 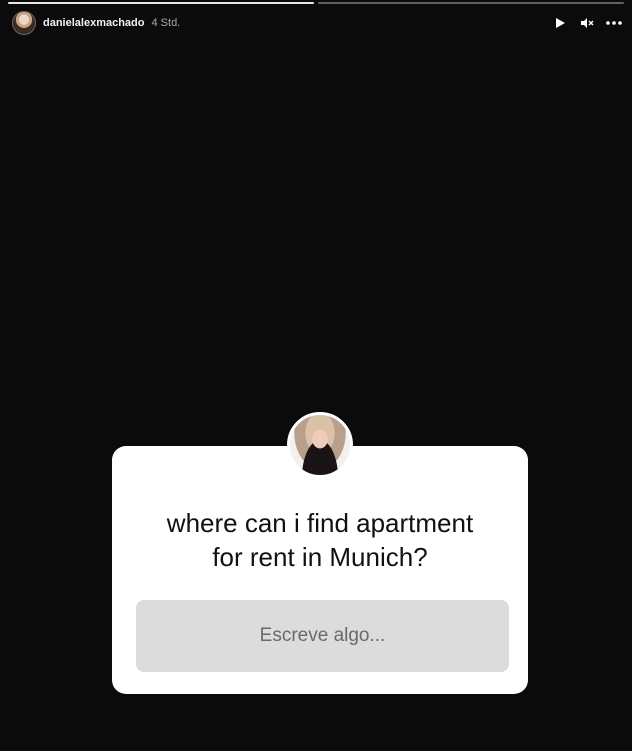 What do you see at coordinates (24, 23) in the screenshot?
I see `profile-avatar` at bounding box center [24, 23].